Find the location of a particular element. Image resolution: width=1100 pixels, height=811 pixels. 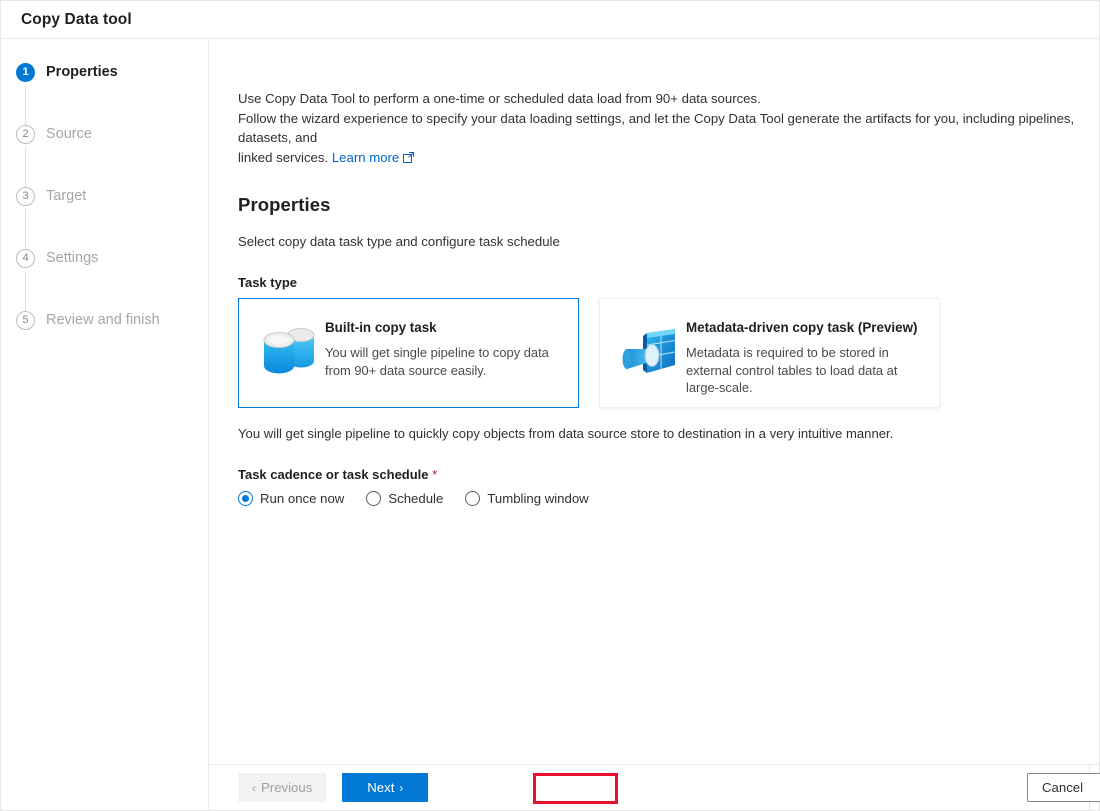

metadata-table-icon is located at coordinates (650, 354).